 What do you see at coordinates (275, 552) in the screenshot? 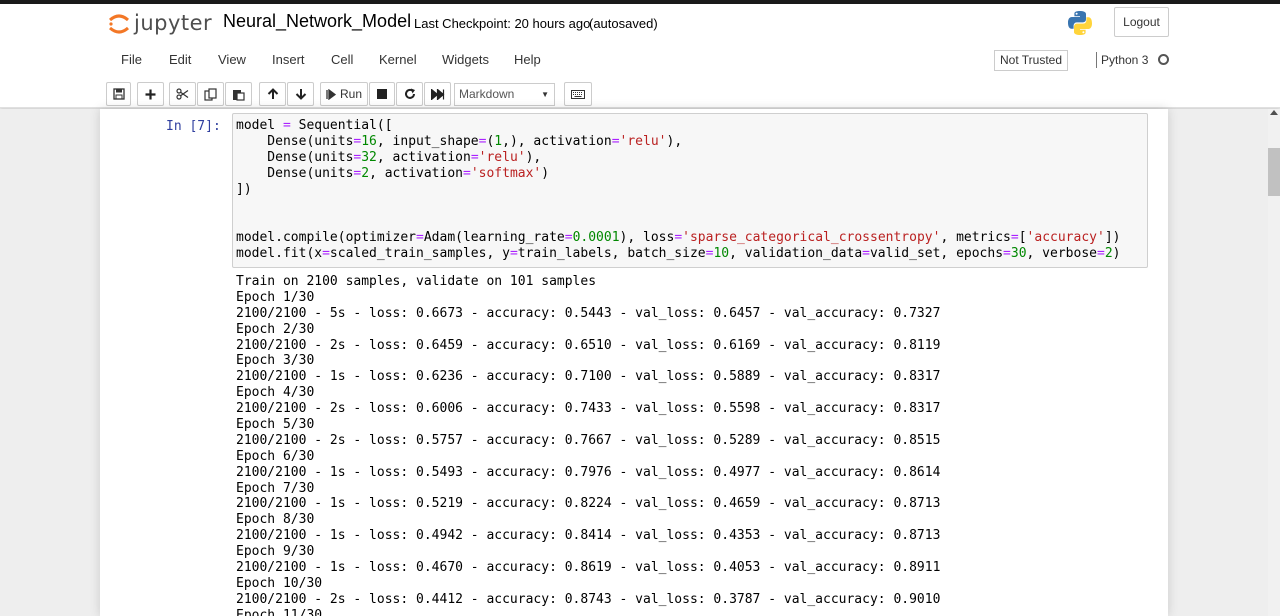
I see `output-line: Epoch 9/30` at bounding box center [275, 552].